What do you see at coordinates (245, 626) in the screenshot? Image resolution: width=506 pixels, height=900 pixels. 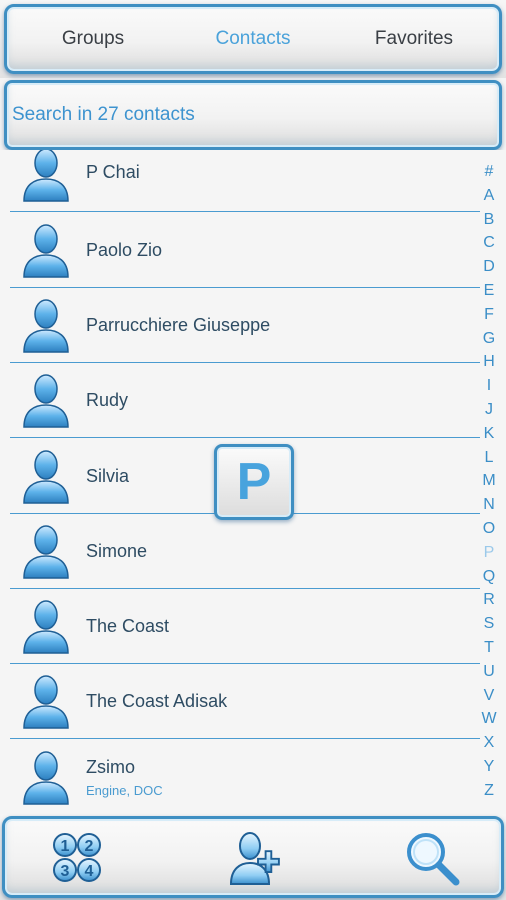 I see `list-item: The Coast` at bounding box center [245, 626].